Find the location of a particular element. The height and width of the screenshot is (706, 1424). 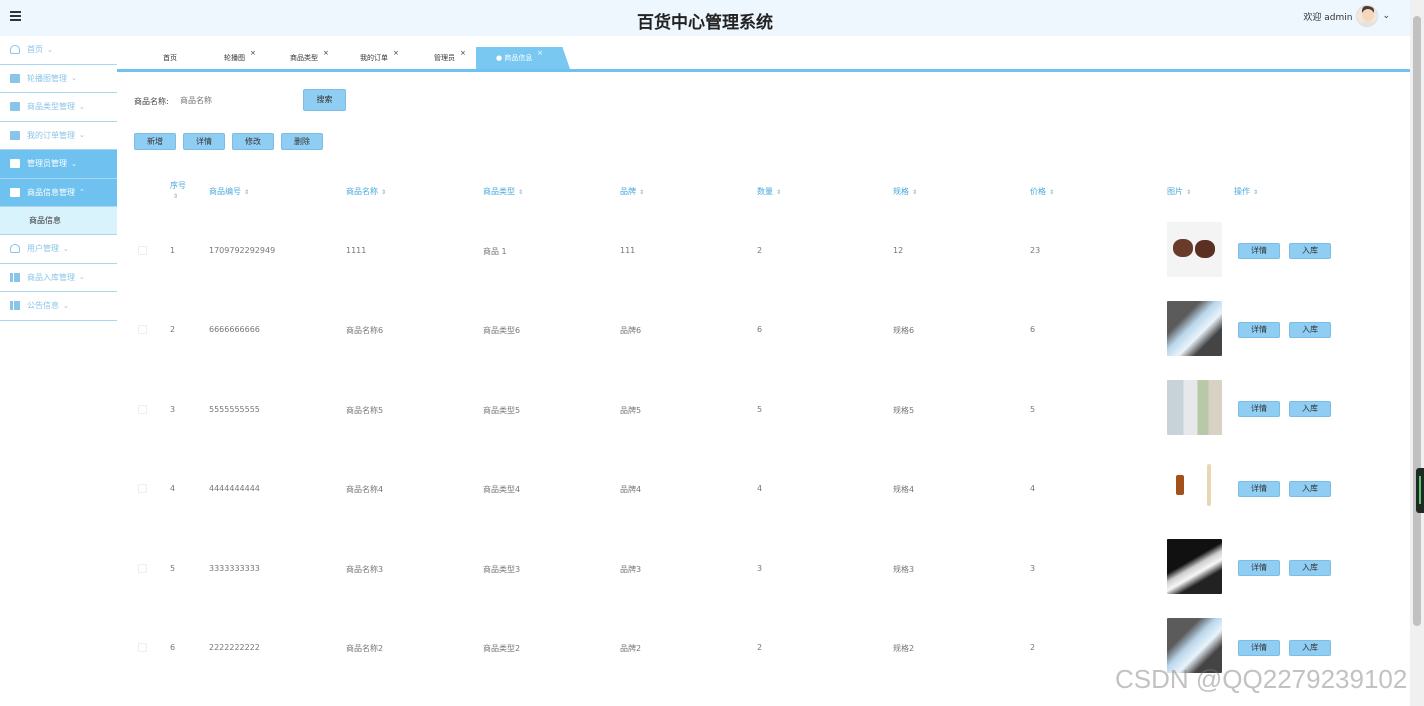

sidebar-item-label: 用户管理 is located at coordinates (43, 249).